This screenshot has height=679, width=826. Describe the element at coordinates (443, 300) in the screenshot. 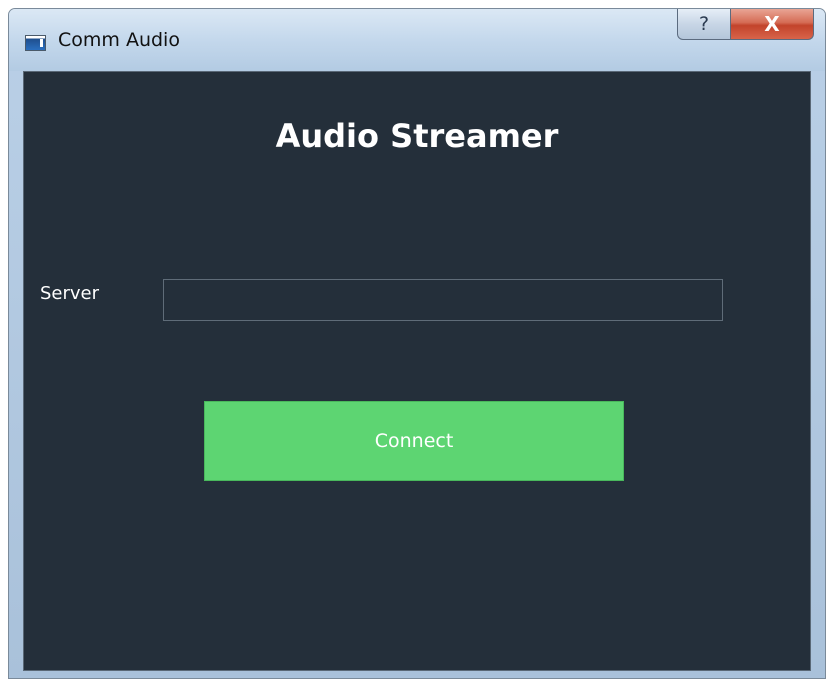

I see `server-input` at that location.